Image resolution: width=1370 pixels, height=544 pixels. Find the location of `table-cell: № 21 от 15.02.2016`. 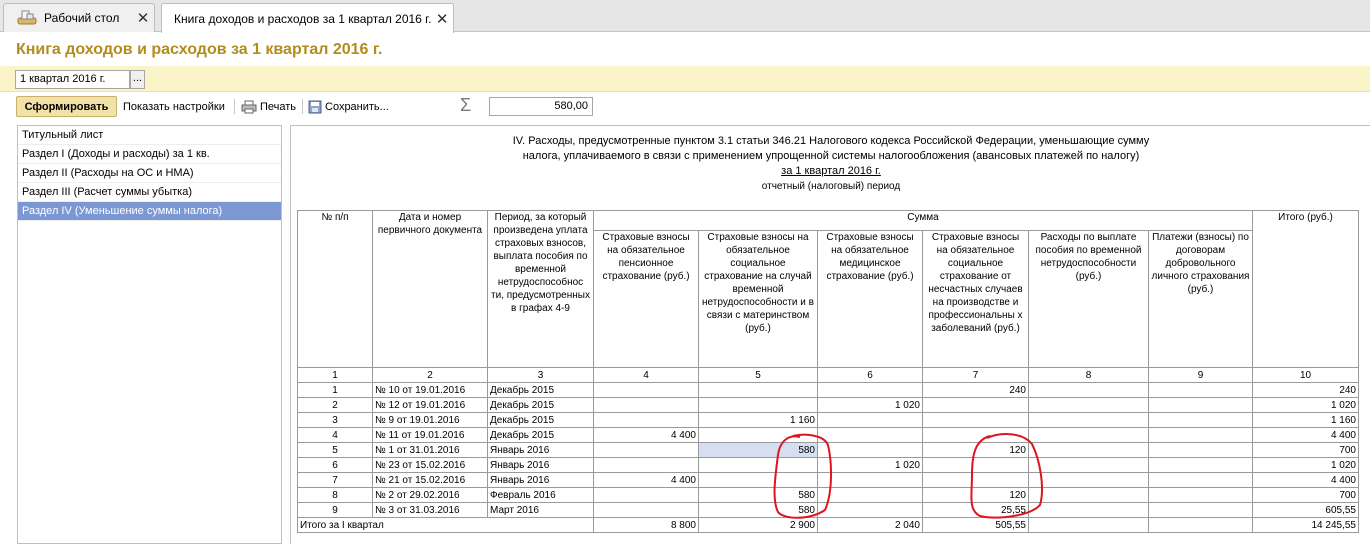

table-cell: № 21 от 15.02.2016 is located at coordinates (430, 480).